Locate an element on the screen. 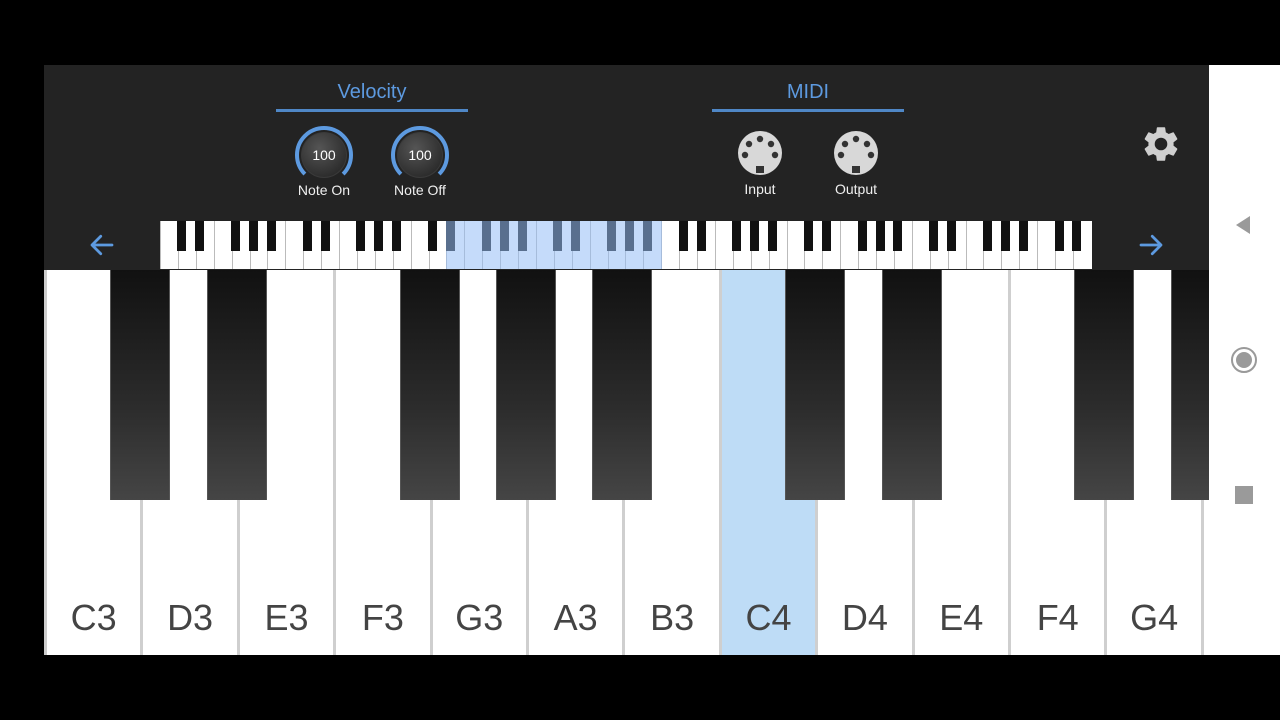  key-label-e3: E3 is located at coordinates (286, 617).